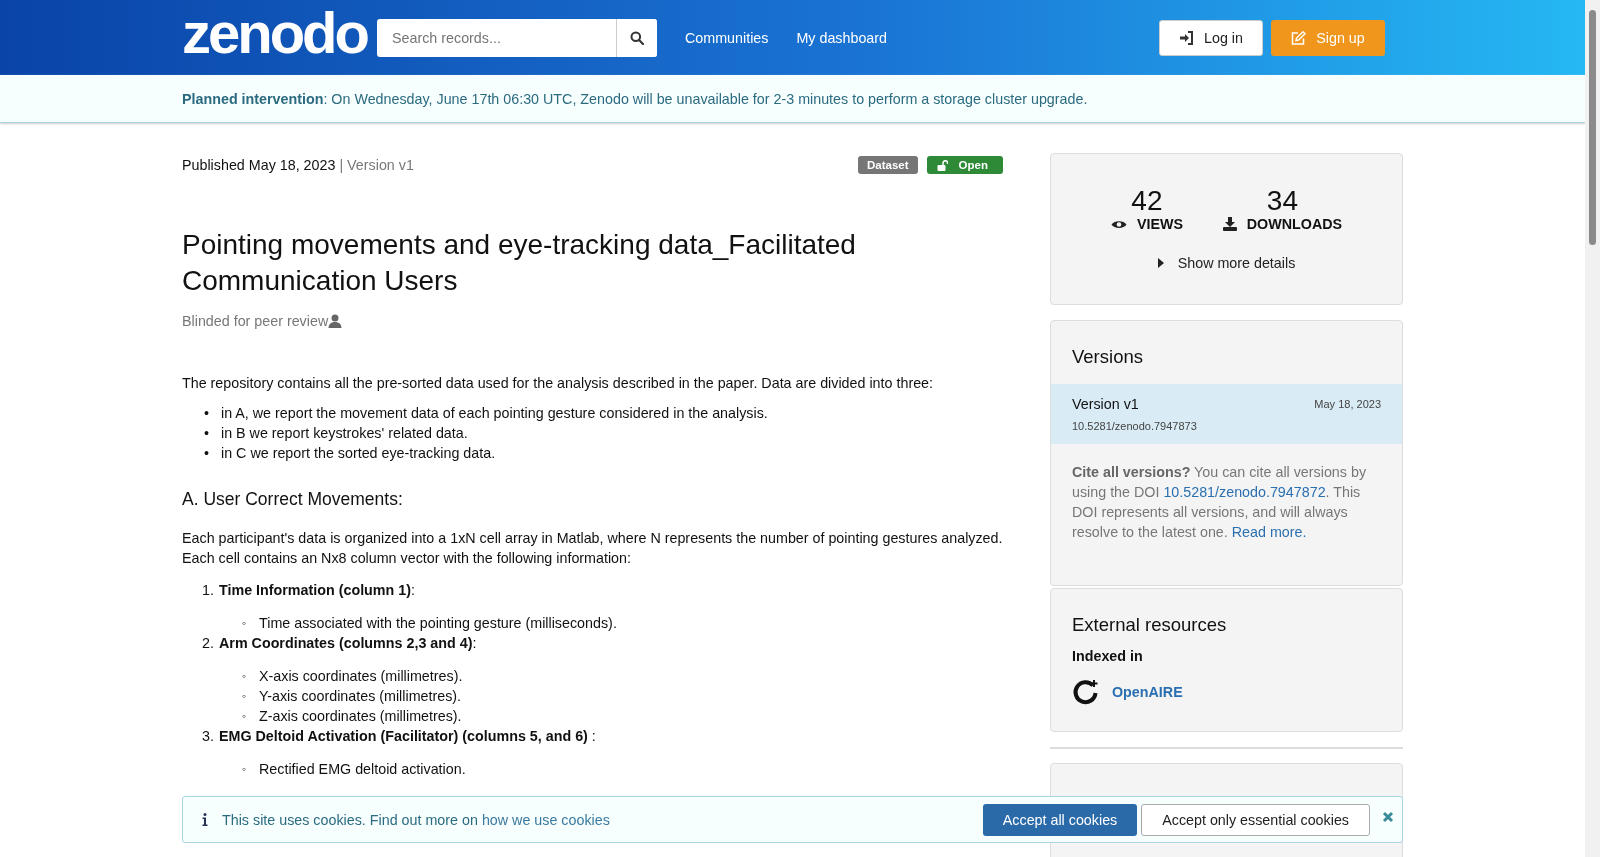 The image size is (1600, 857). What do you see at coordinates (1294, 224) in the screenshot?
I see `stat-label: DOWNLOADS` at bounding box center [1294, 224].